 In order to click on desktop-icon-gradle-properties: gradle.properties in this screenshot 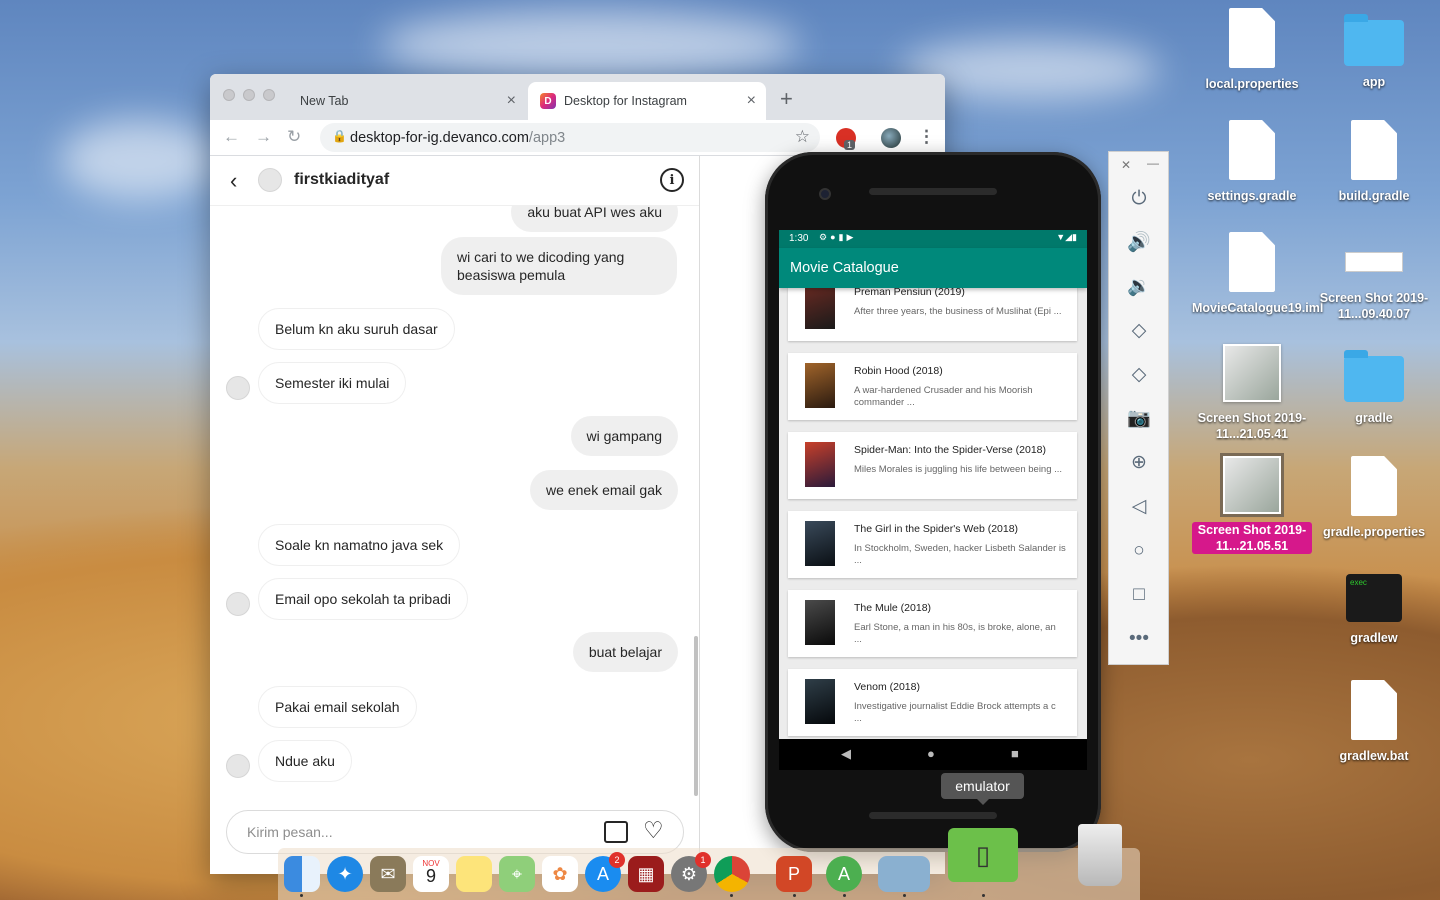, I will do `click(1374, 498)`.